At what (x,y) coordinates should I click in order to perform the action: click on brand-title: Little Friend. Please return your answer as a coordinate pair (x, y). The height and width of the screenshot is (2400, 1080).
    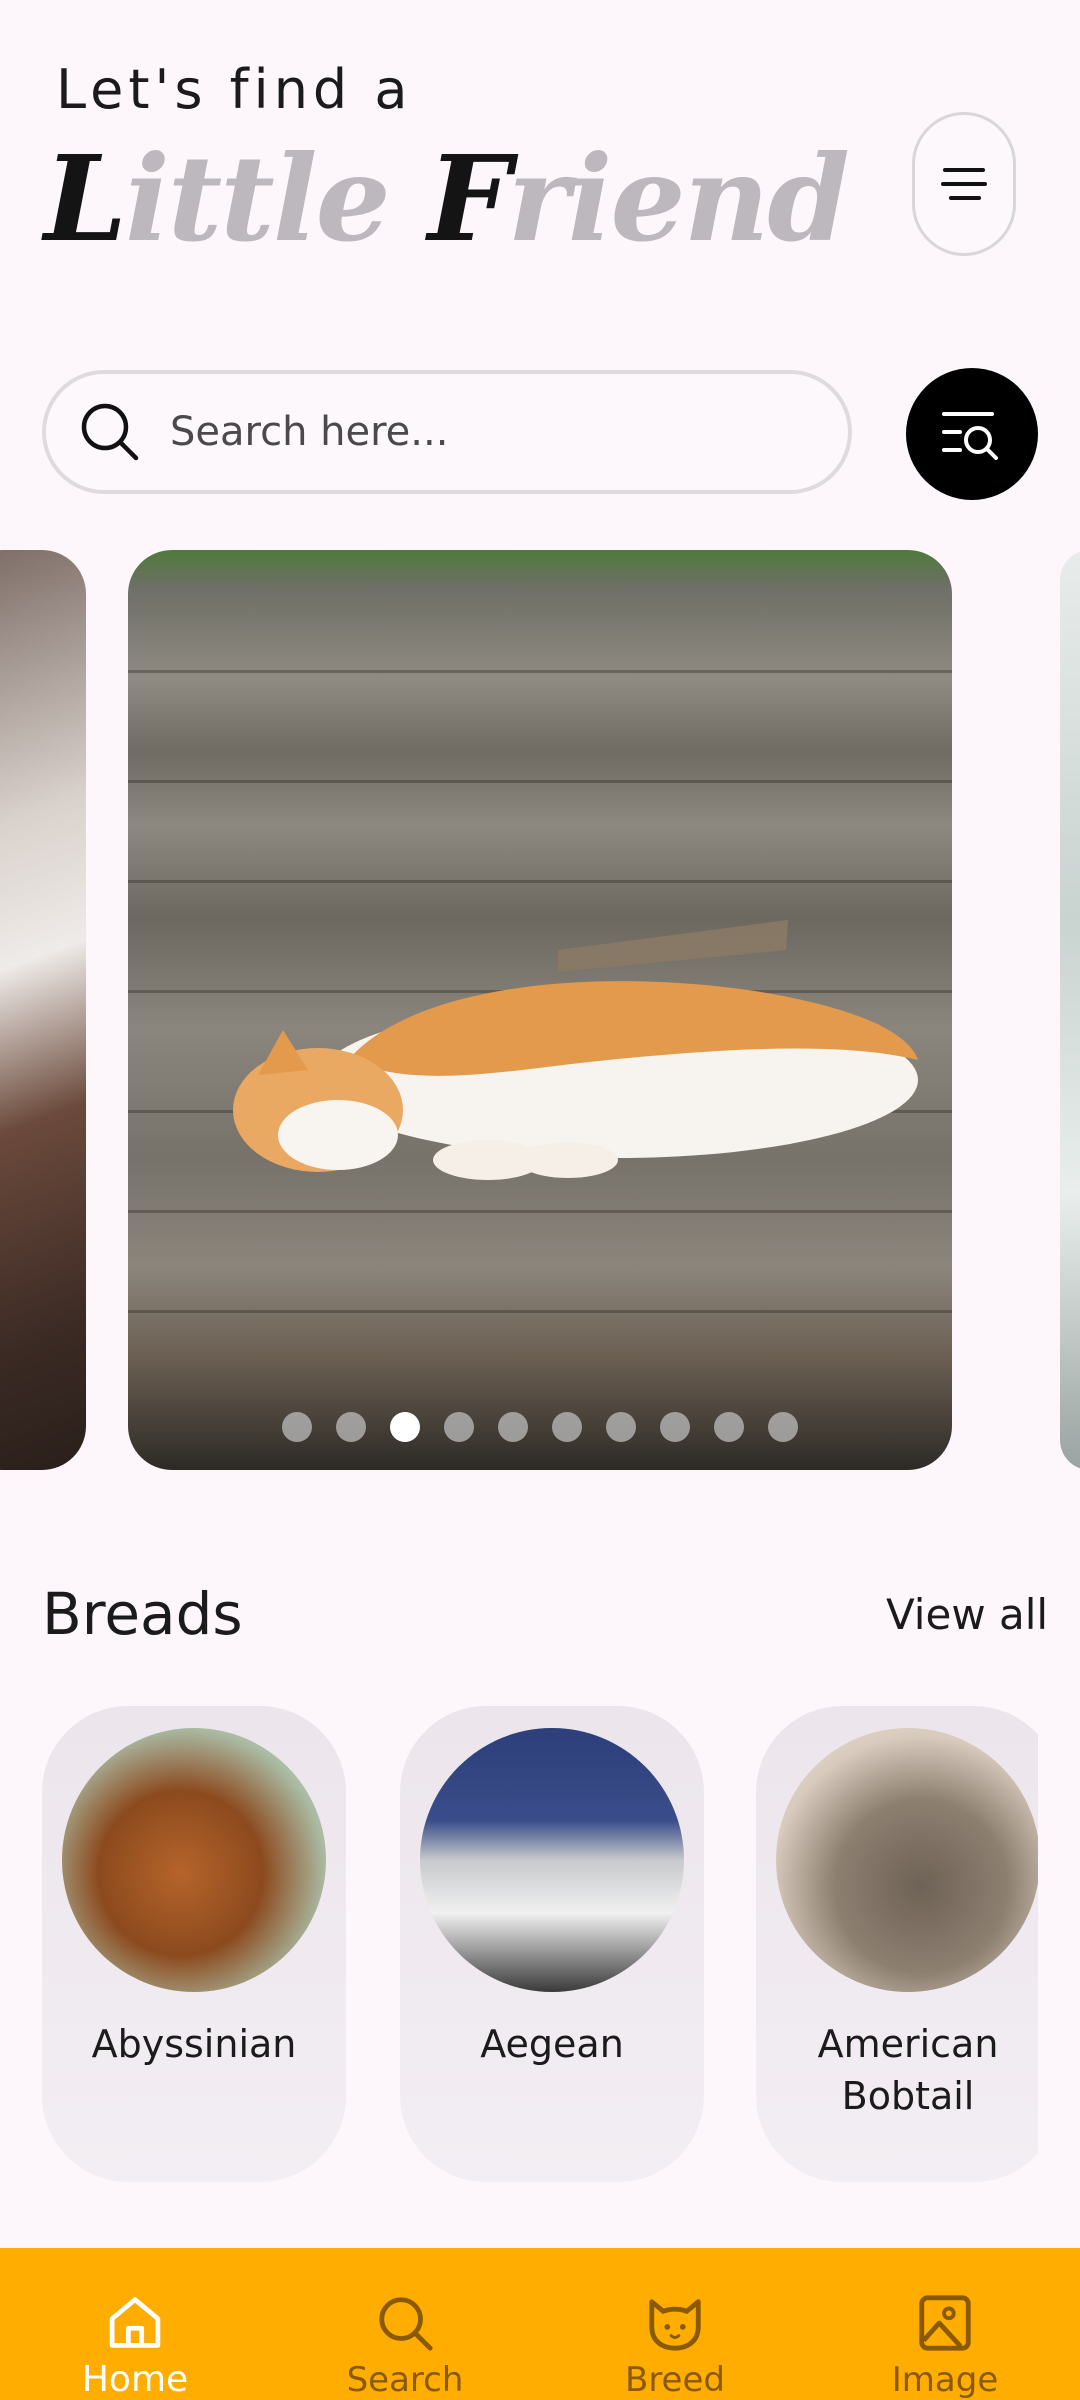
    Looking at the image, I should click on (447, 199).